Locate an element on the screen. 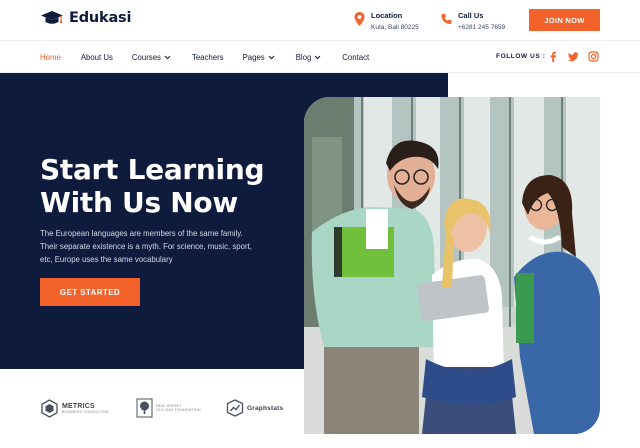 The image size is (640, 448). location-value: Kuta, Bali 80225 is located at coordinates (395, 27).